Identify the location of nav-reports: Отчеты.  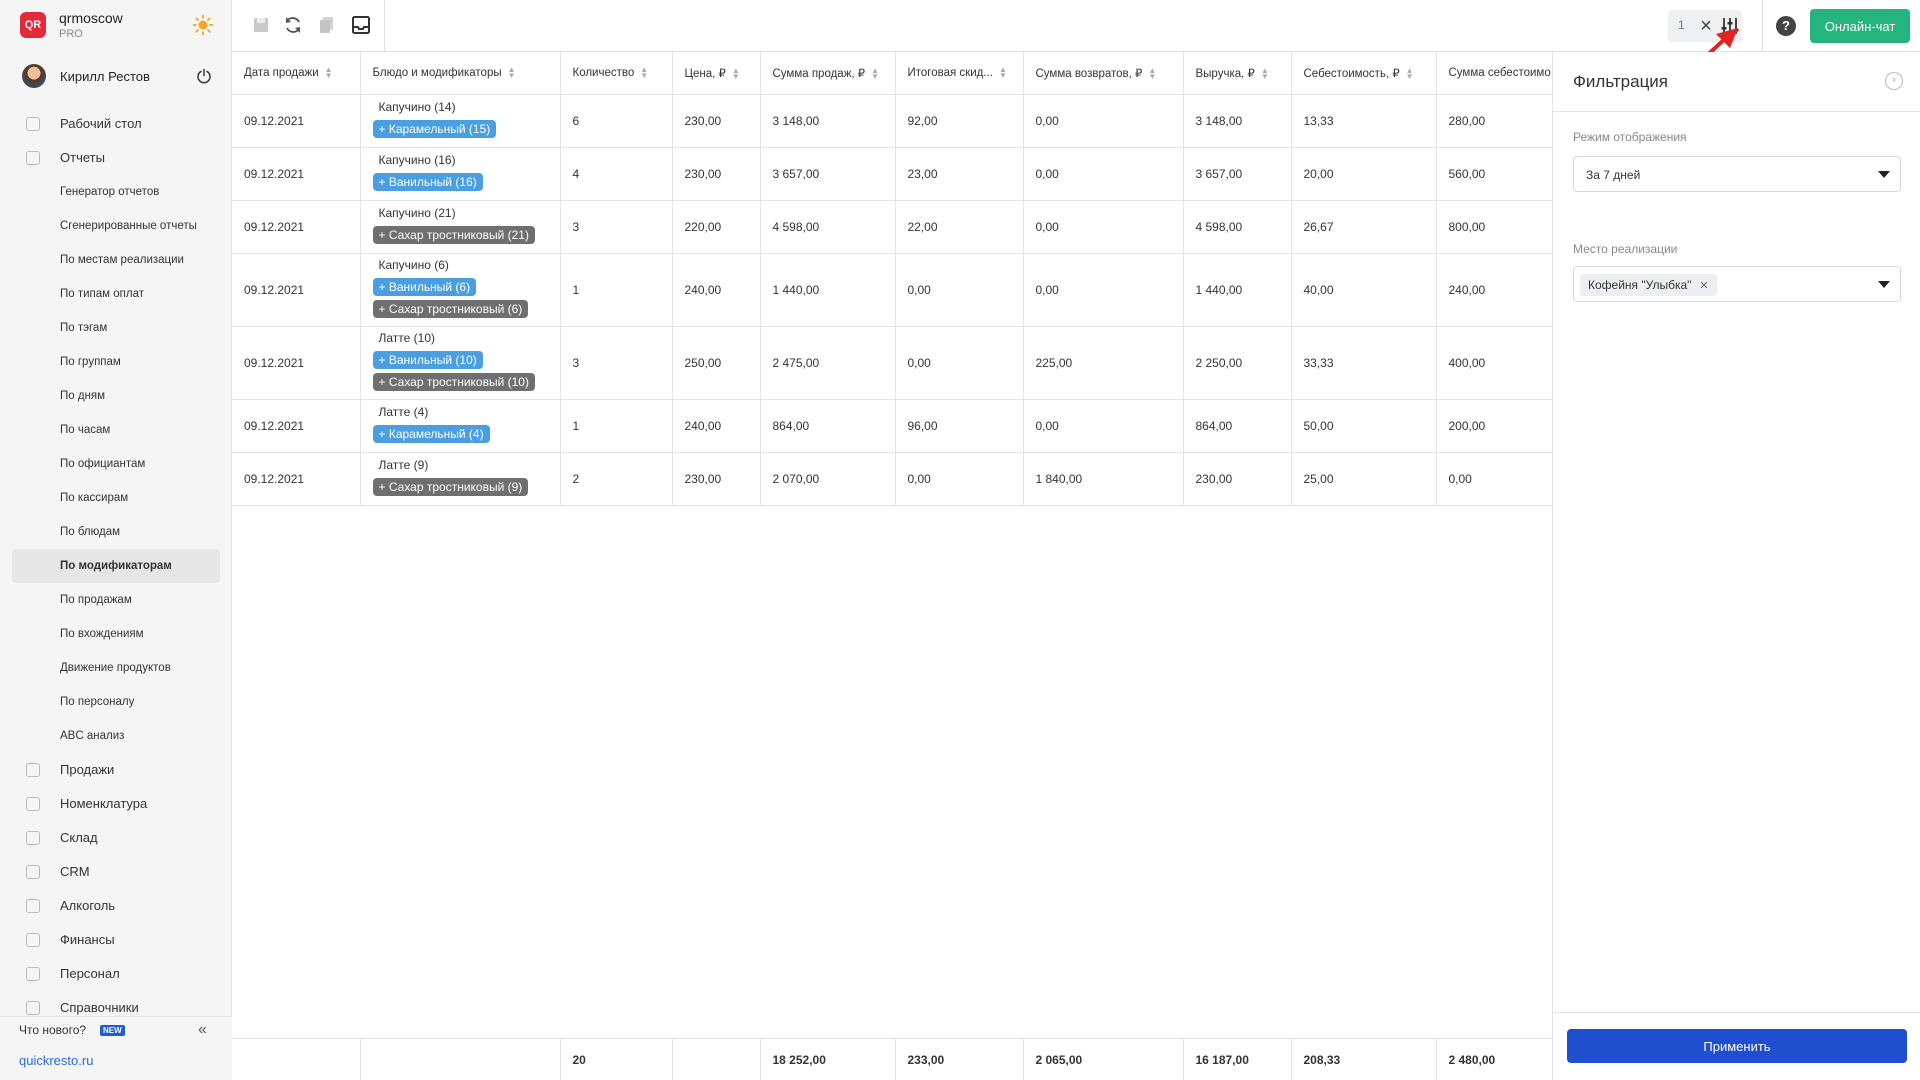
(116, 158).